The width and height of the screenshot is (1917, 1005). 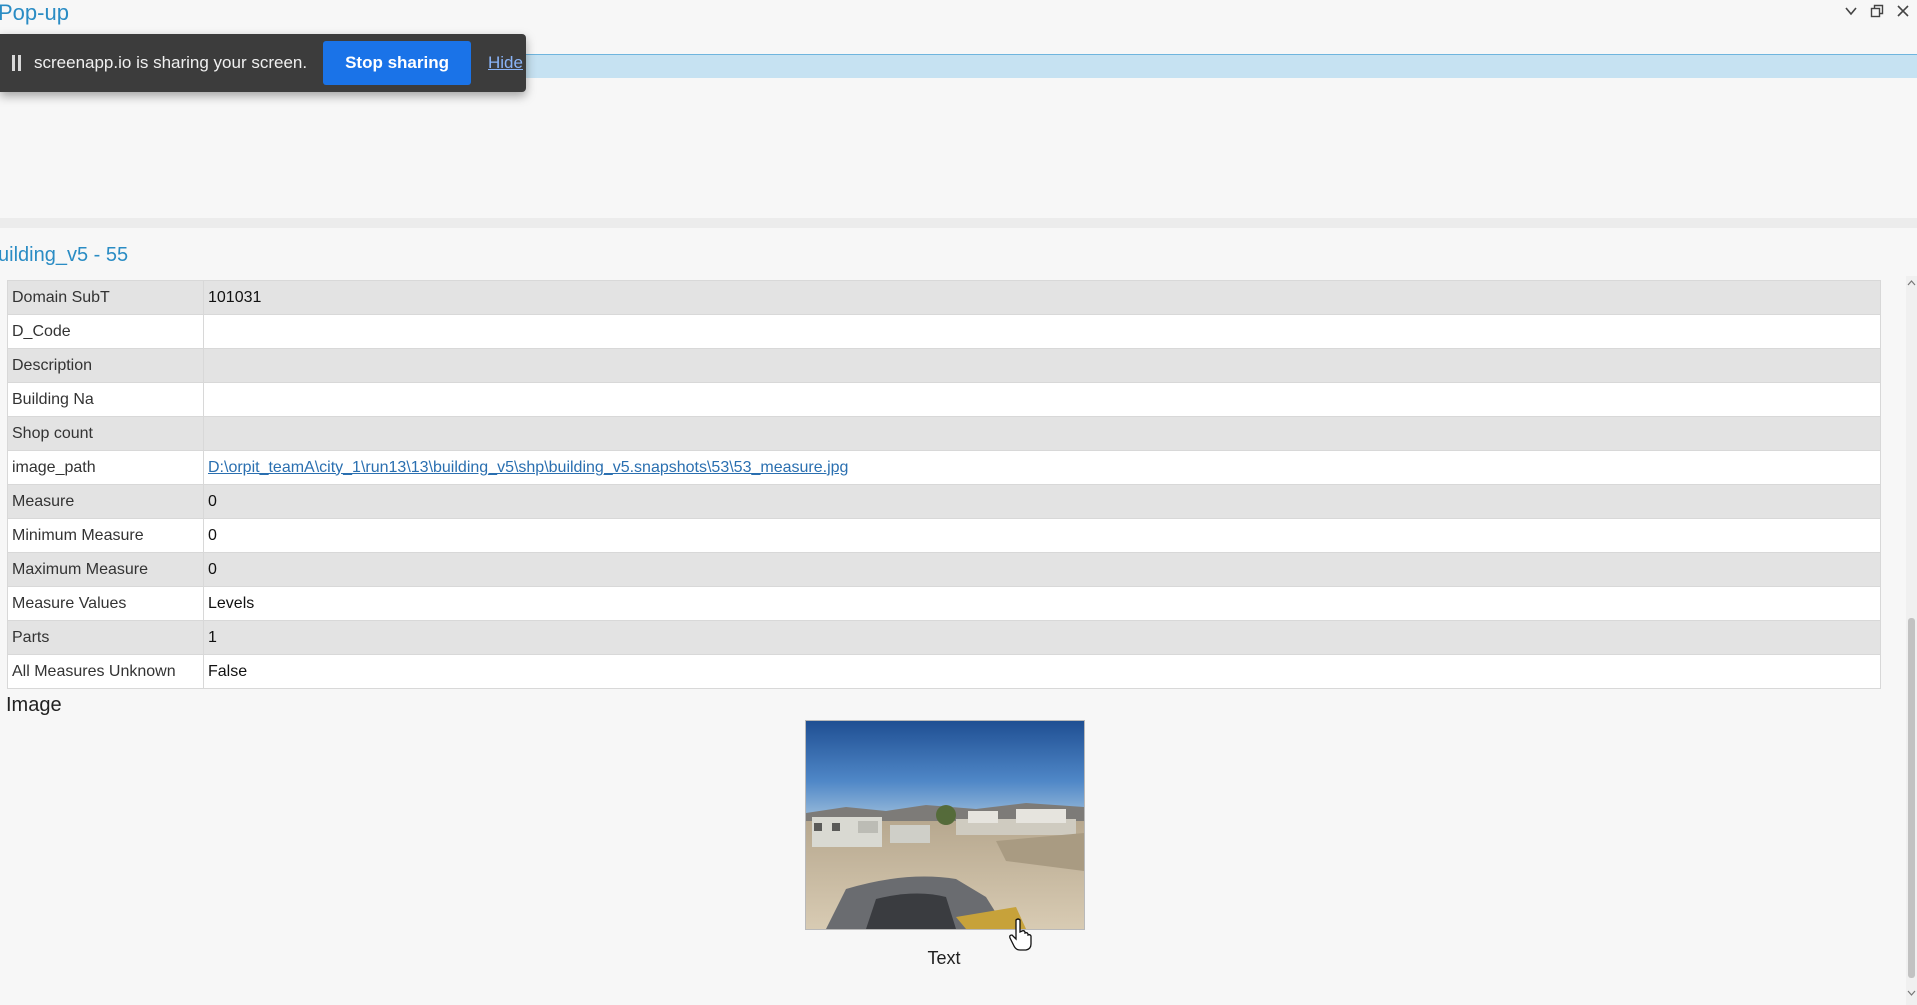 What do you see at coordinates (105, 297) in the screenshot?
I see `field-name: Domain SubT` at bounding box center [105, 297].